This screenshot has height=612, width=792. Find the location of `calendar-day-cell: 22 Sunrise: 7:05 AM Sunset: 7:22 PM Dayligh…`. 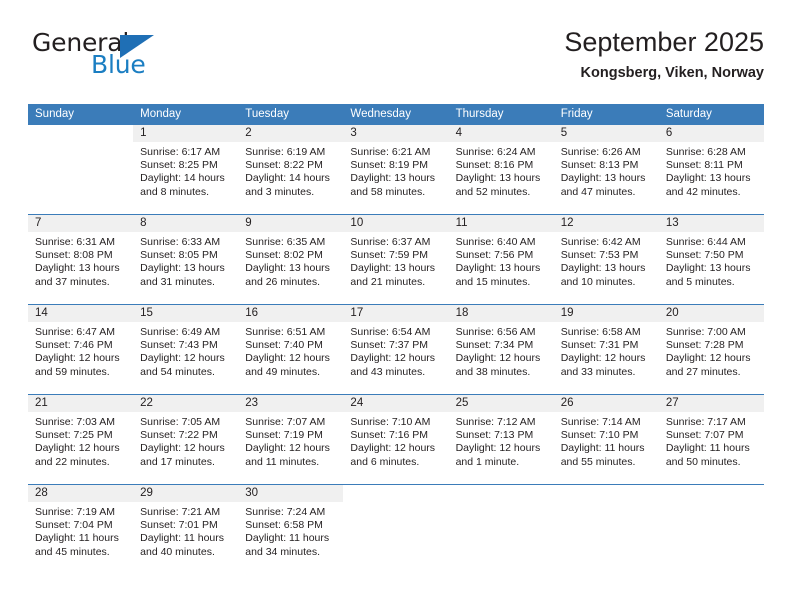

calendar-day-cell: 22 Sunrise: 7:05 AM Sunset: 7:22 PM Dayligh… is located at coordinates (186, 439).